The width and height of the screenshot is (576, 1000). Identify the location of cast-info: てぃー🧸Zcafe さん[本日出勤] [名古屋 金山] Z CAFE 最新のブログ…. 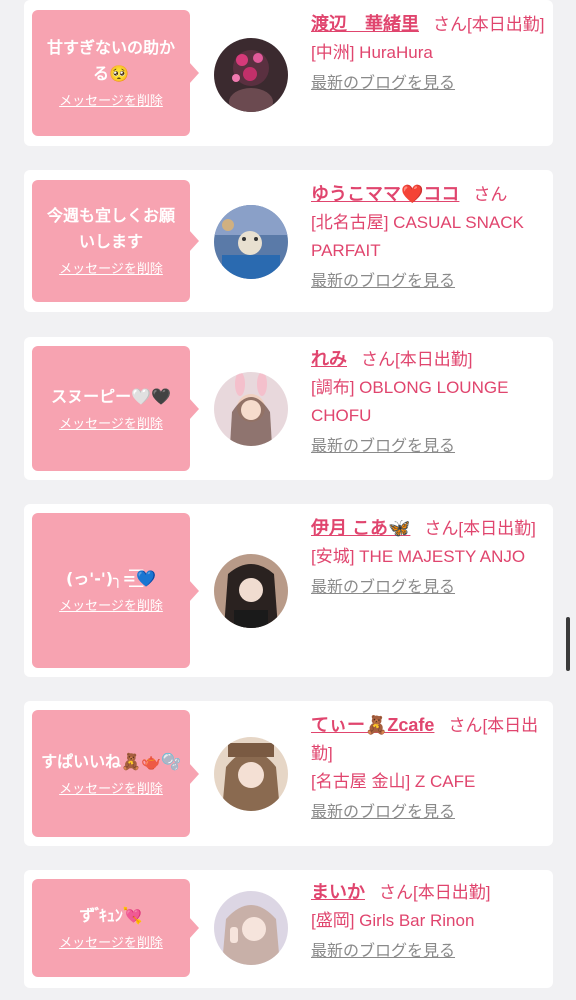
(429, 768).